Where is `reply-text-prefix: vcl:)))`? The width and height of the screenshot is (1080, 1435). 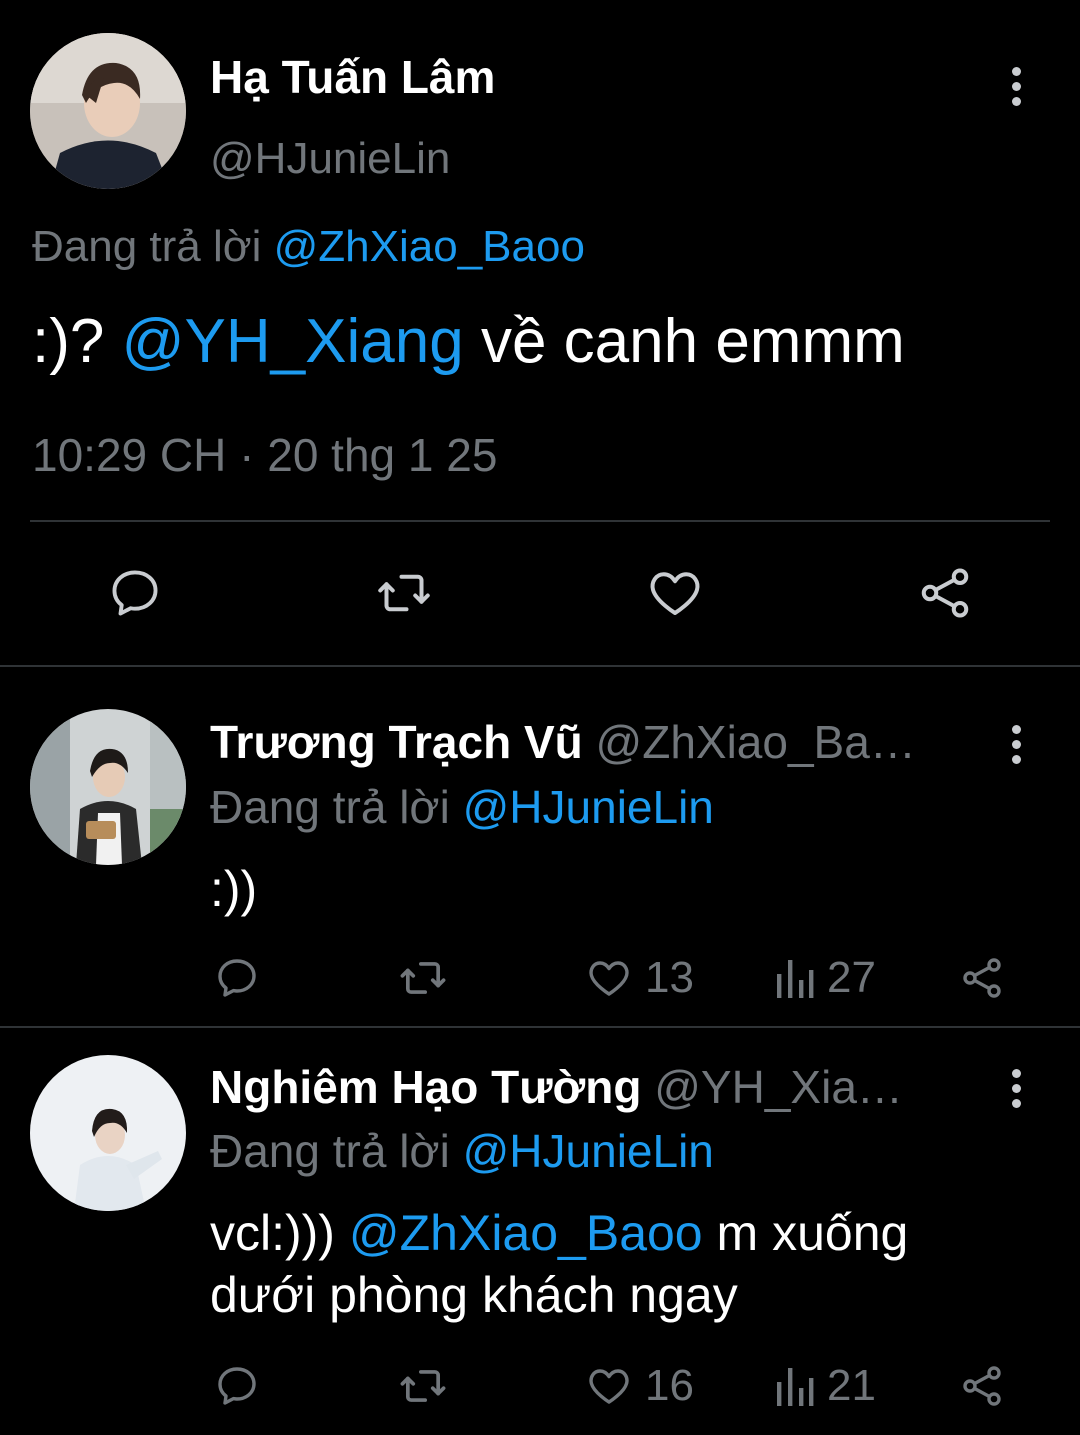
reply-text-prefix: vcl:))) is located at coordinates (272, 1233).